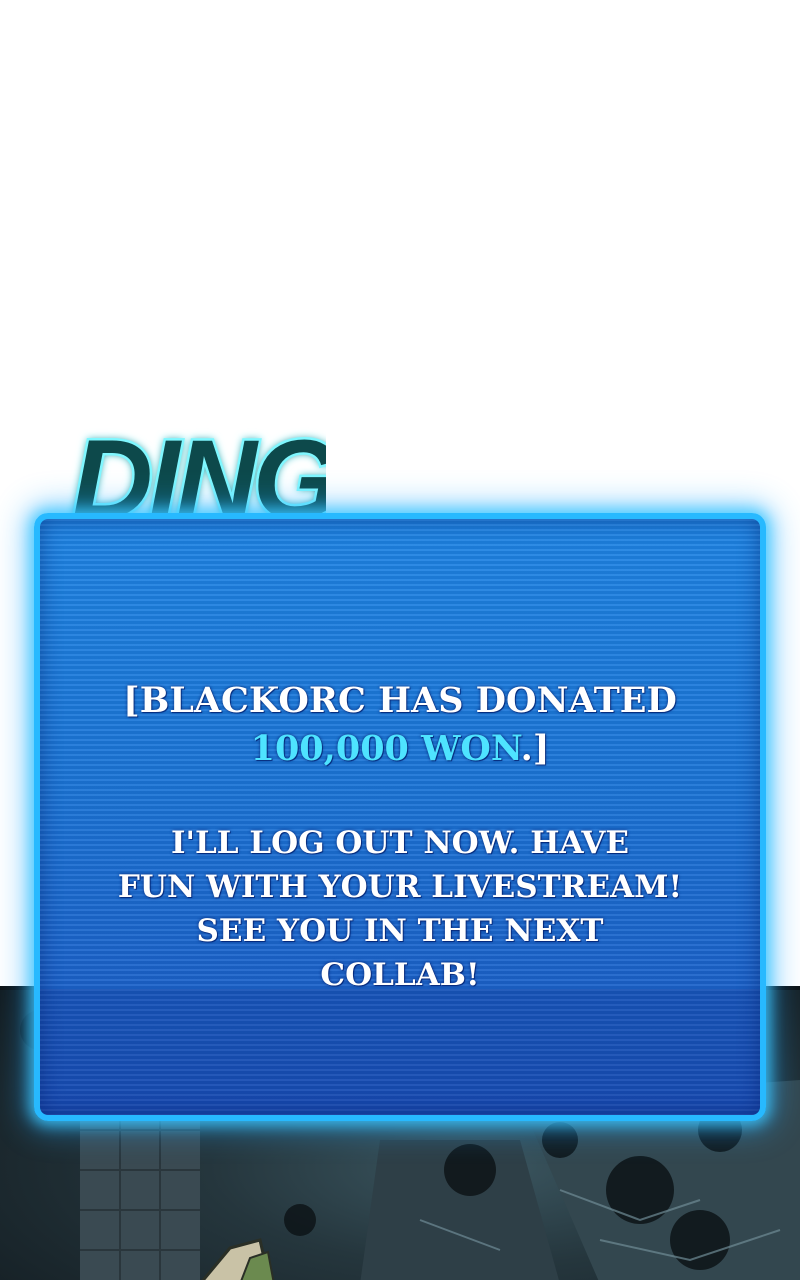 The image size is (800, 1280). What do you see at coordinates (535, 748) in the screenshot?
I see `donation-line-2-suffix: .]` at bounding box center [535, 748].